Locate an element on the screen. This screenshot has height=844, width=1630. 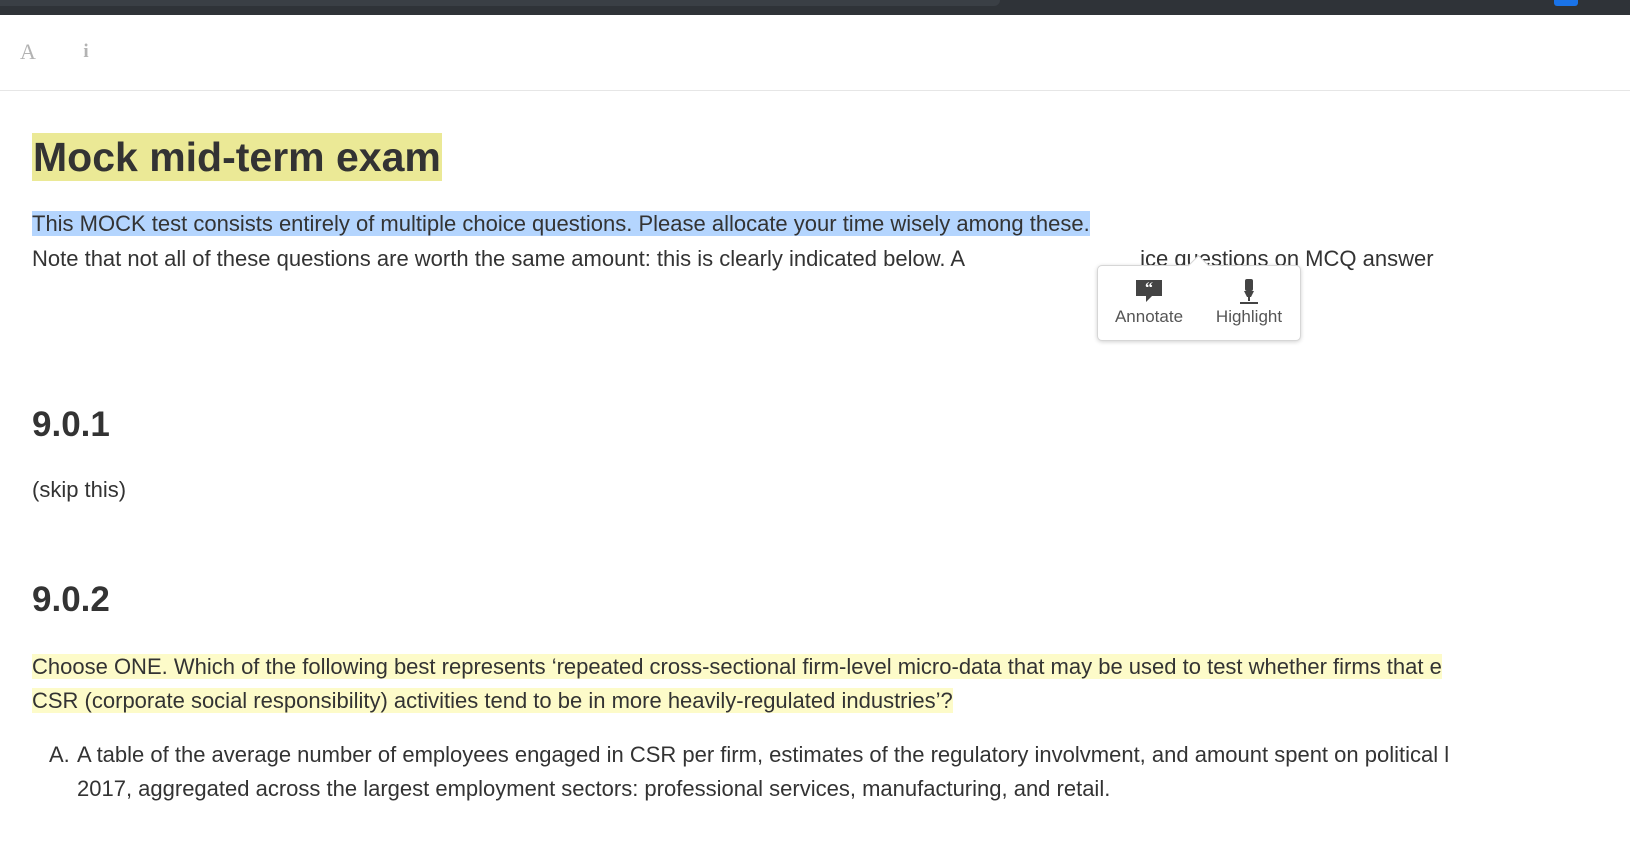
highlight-button: Highlight is located at coordinates (1249, 304).